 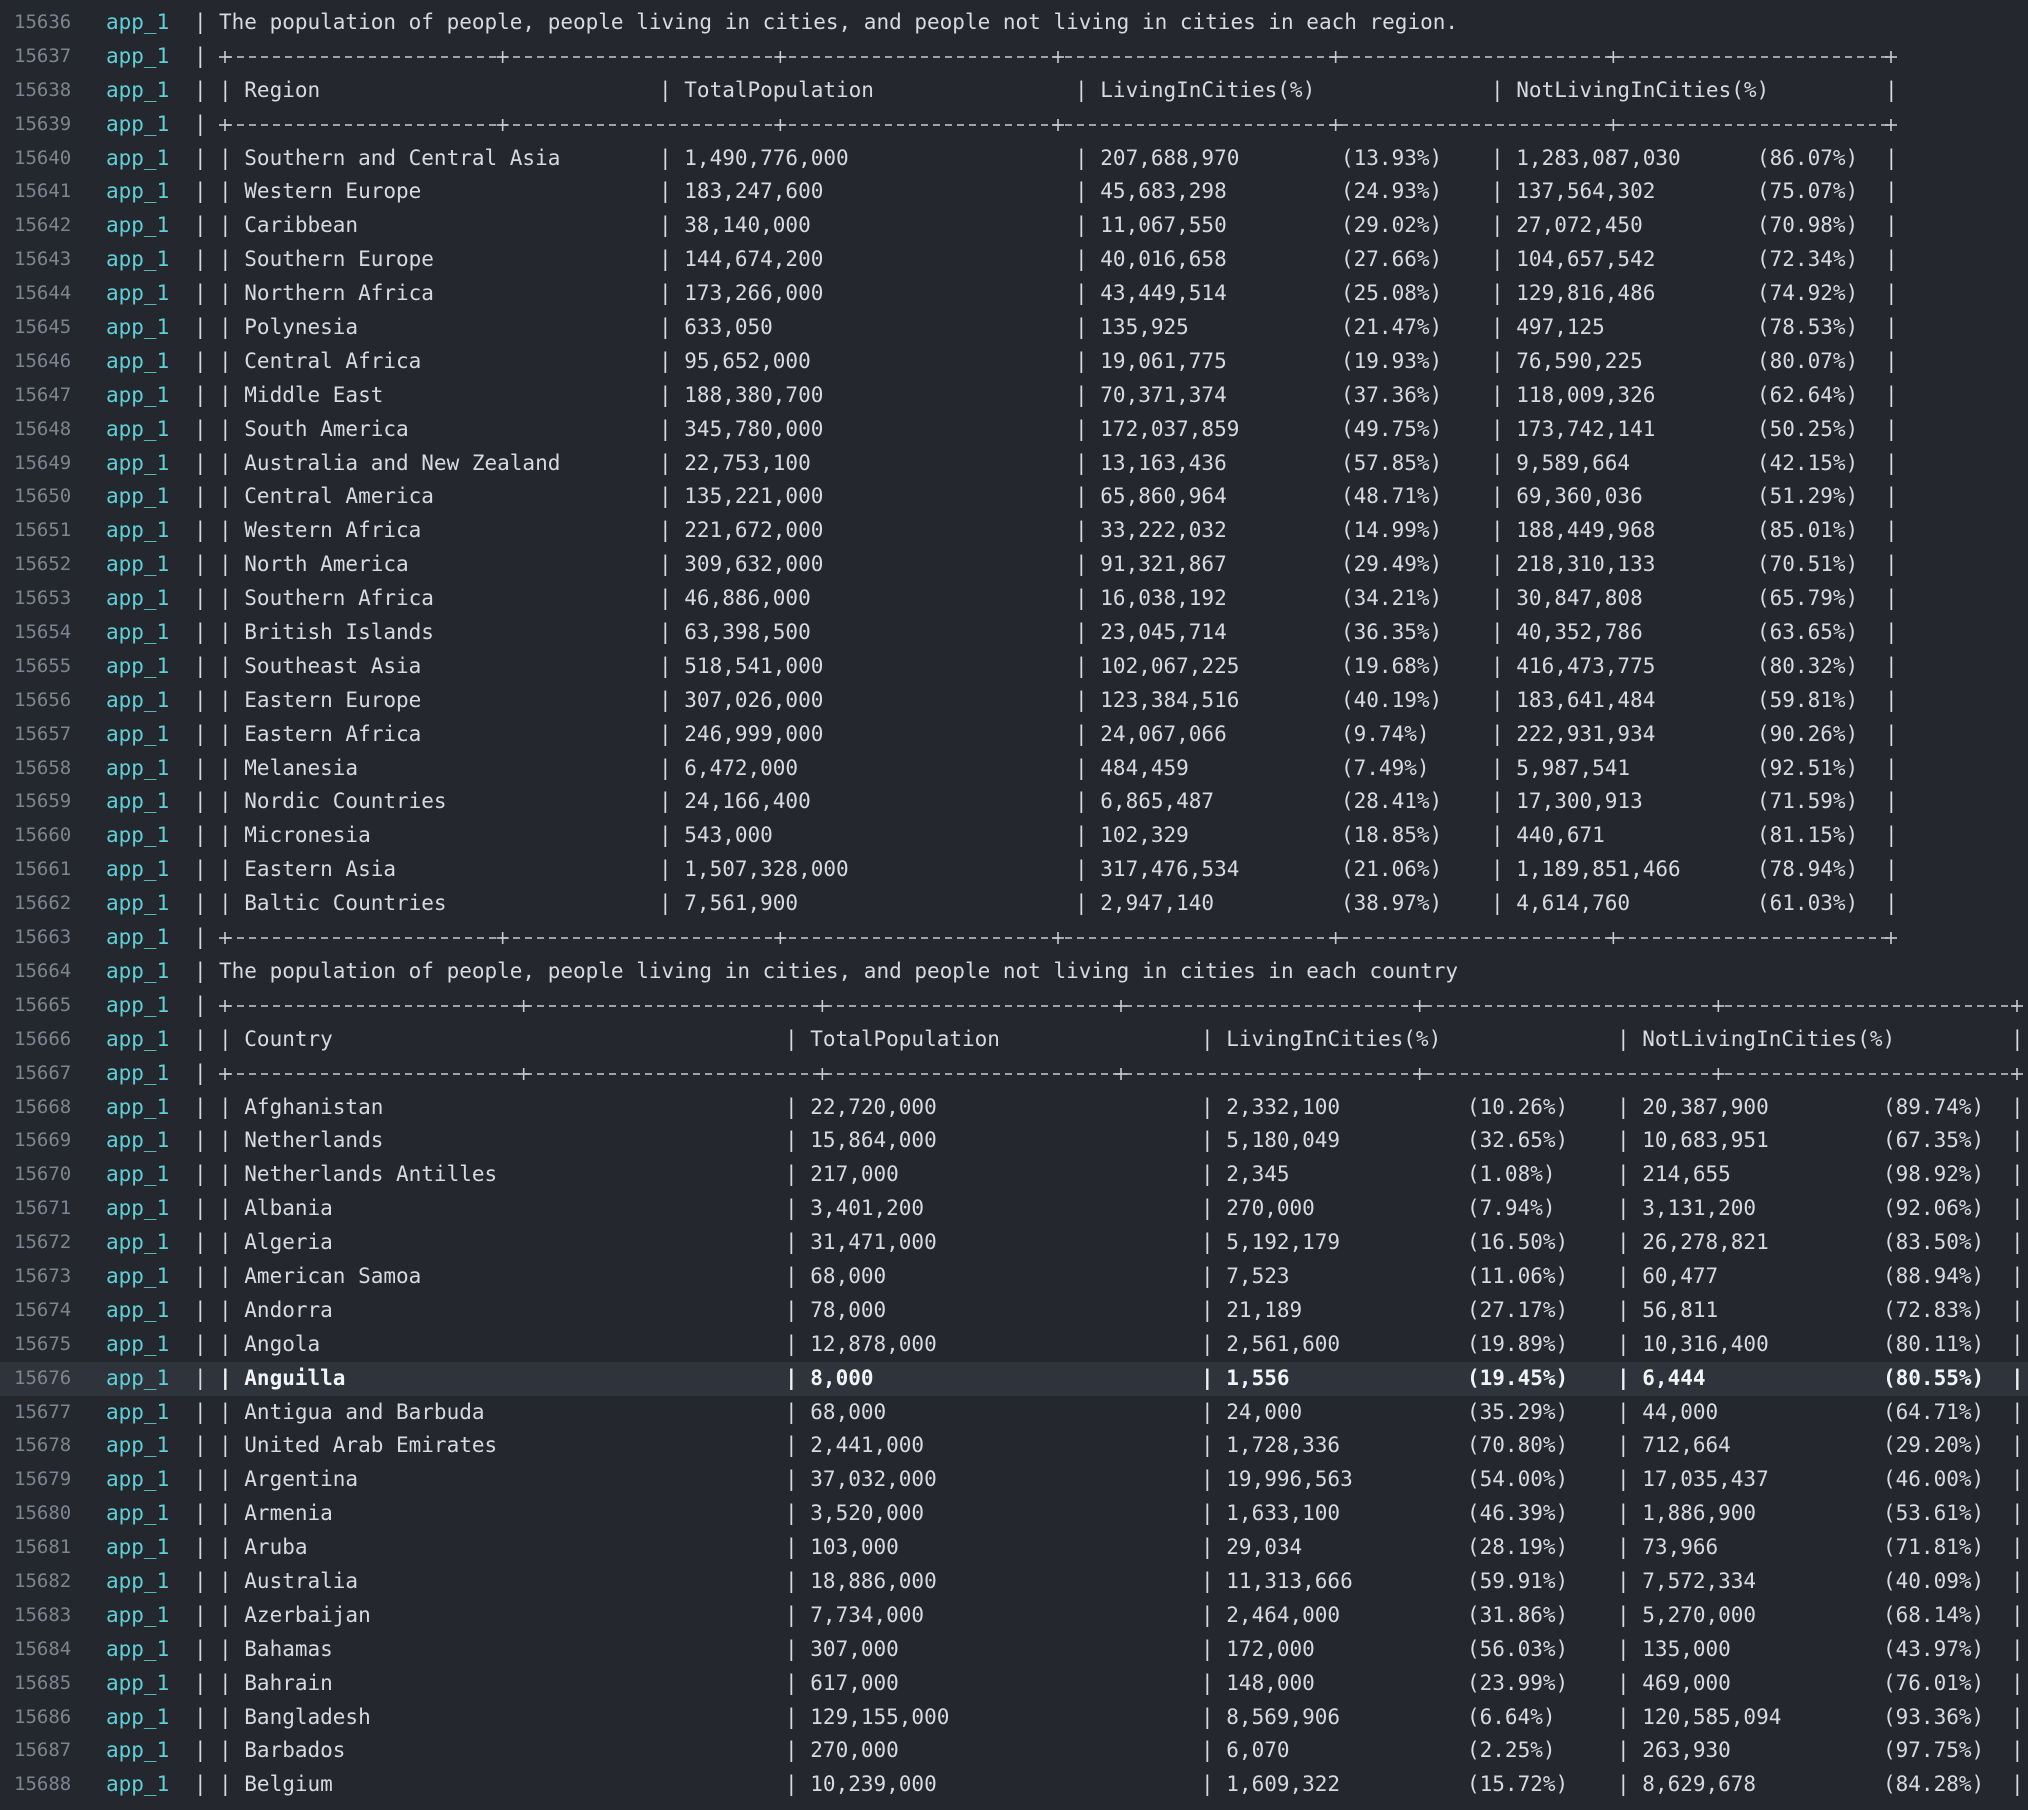 What do you see at coordinates (1392, 191) in the screenshot?
I see `living-in-cities-percent-cell: (24.93%)` at bounding box center [1392, 191].